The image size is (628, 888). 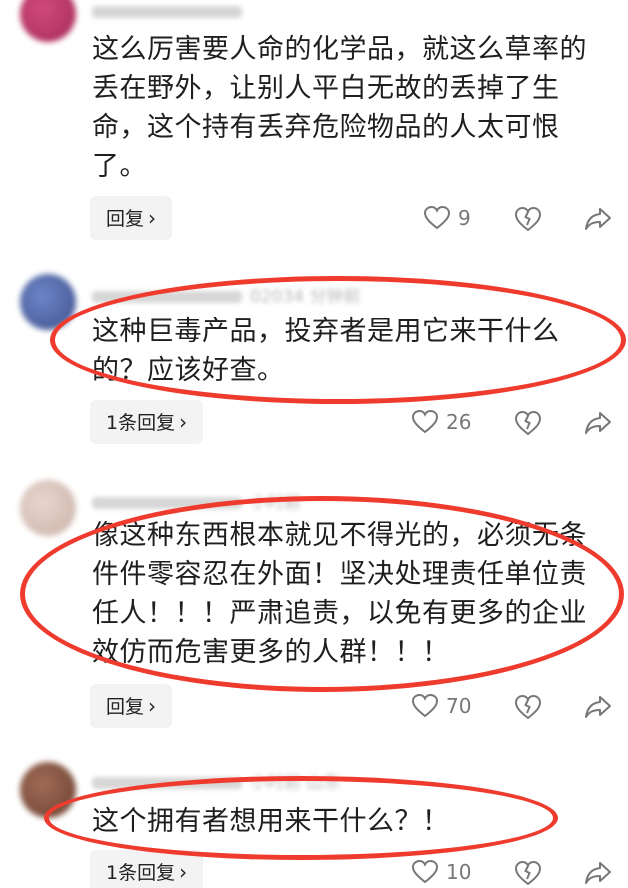 I want to click on comment-meta, so click(x=227, y=13).